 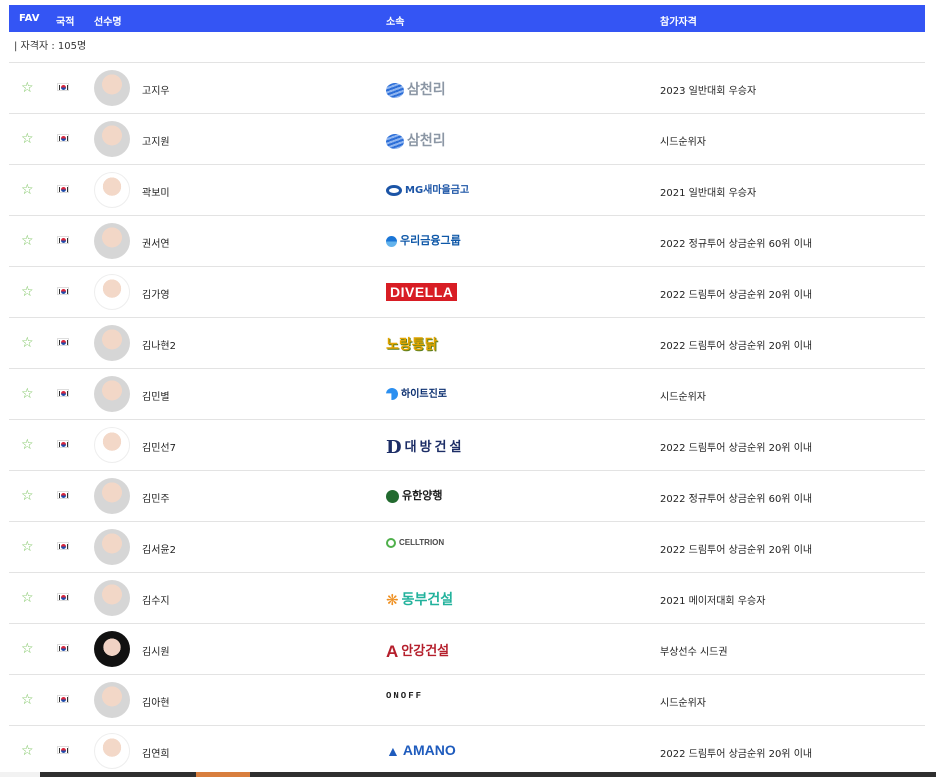 What do you see at coordinates (467, 751) in the screenshot?
I see `table-row: ☆ 김연희 ▲ AMANO 2022 드림투어 상금순위 20위 이내` at bounding box center [467, 751].